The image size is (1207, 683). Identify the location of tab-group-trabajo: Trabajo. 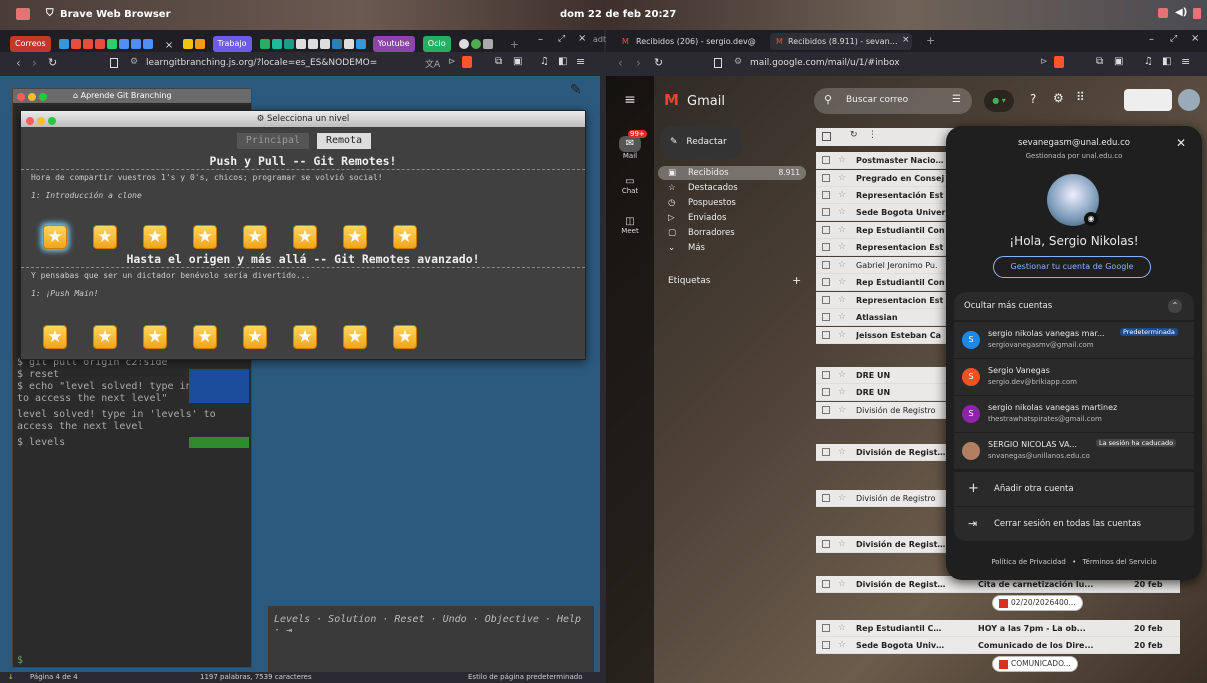
(232, 43).